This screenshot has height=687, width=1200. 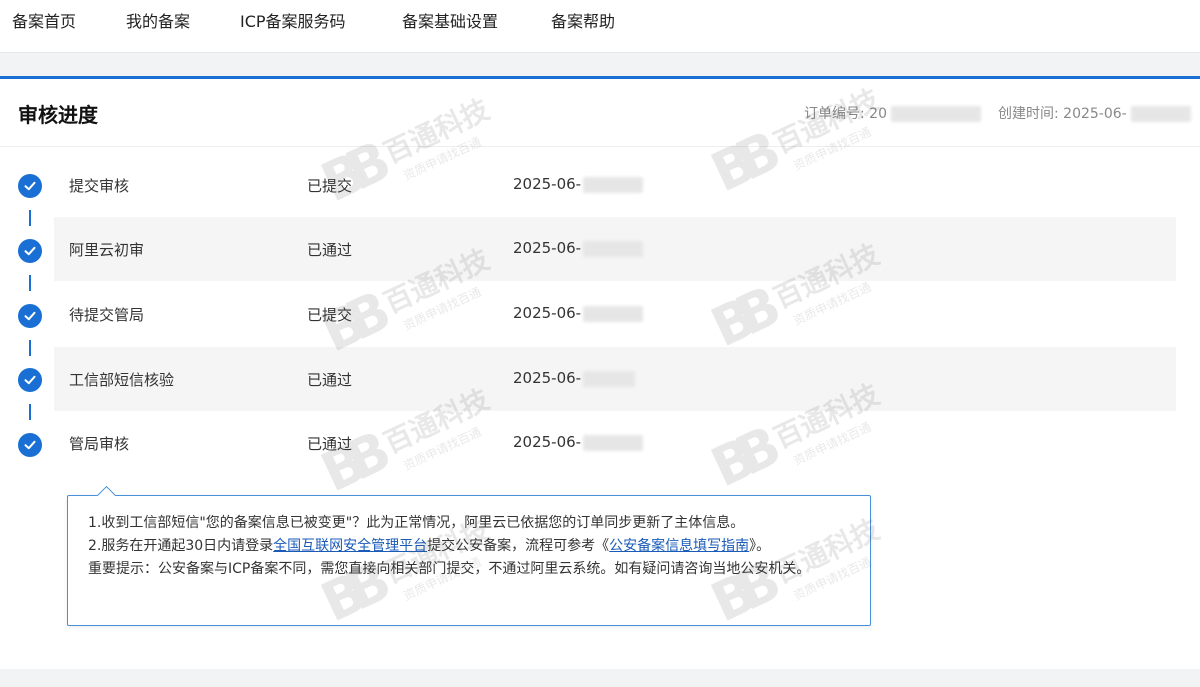 I want to click on top-nav: 备案首页 我的备案 ICP备案服务码 备案基础设置 备案帮助, so click(x=600, y=26).